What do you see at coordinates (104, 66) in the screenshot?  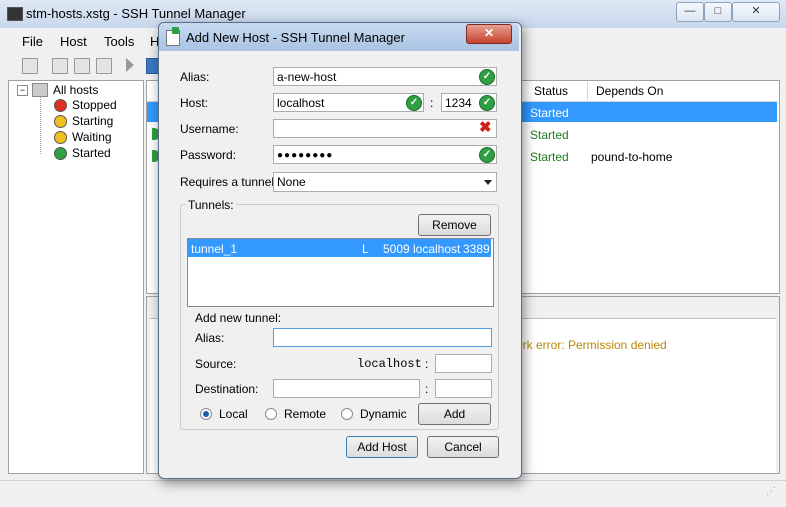 I see `edit-host-icon` at bounding box center [104, 66].